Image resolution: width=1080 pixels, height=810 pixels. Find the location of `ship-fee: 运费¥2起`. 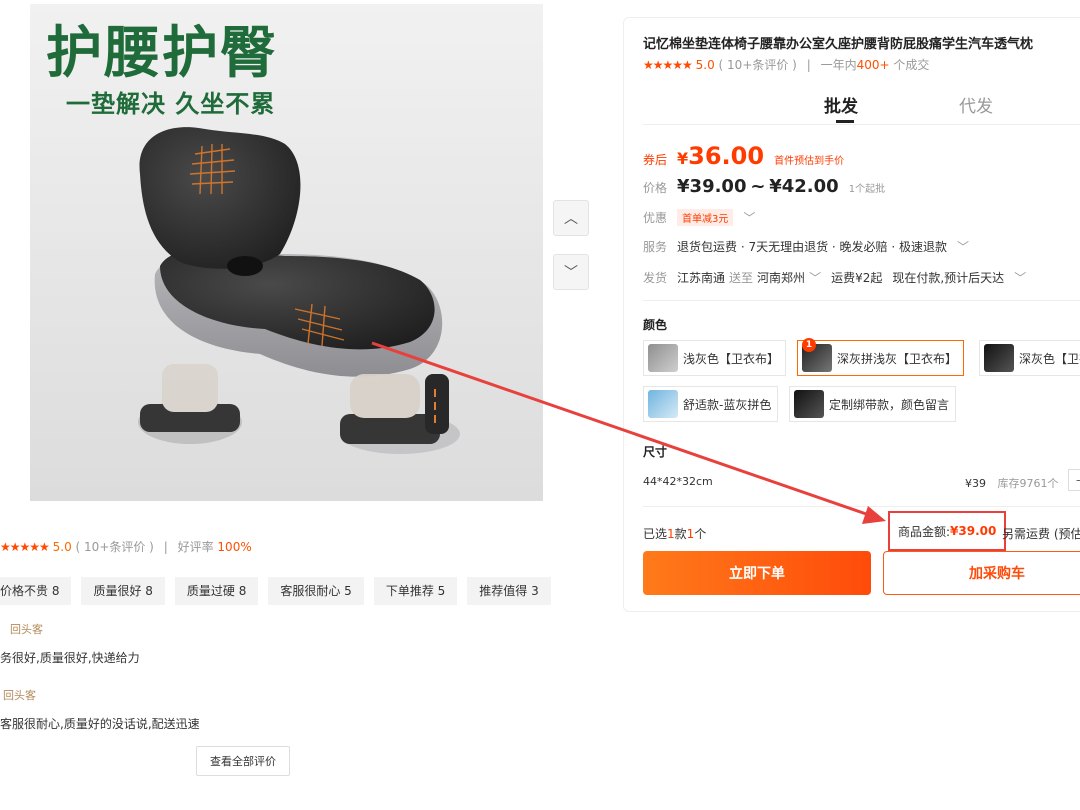

ship-fee: 运费¥2起 is located at coordinates (857, 278).